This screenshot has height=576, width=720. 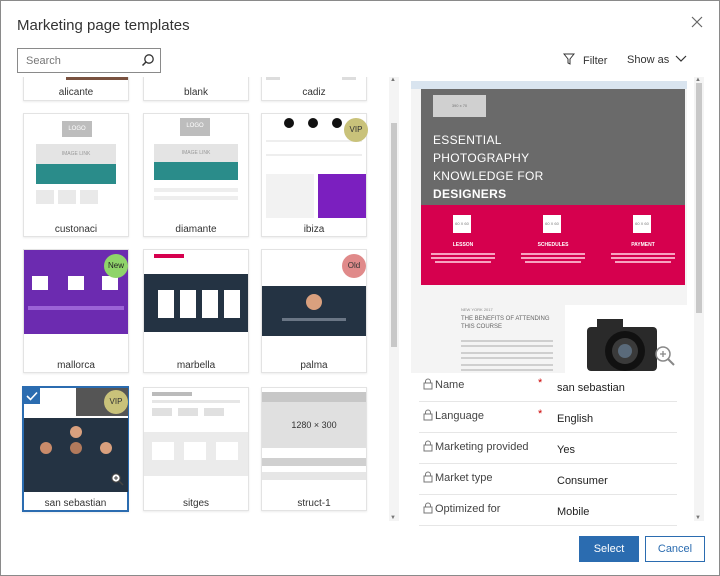 I want to click on property-row: Optimized for Mobile, so click(x=548, y=510).